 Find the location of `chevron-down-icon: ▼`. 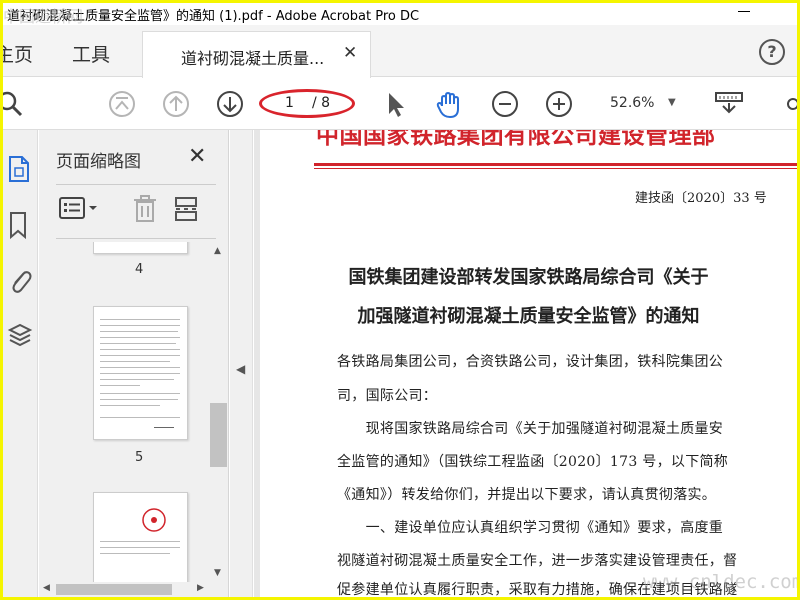

chevron-down-icon: ▼ is located at coordinates (672, 102).